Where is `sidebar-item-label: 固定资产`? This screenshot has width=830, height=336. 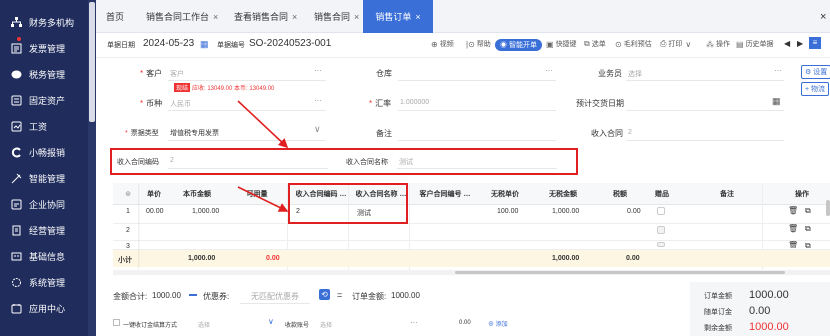 sidebar-item-label: 固定资产 is located at coordinates (47, 100).